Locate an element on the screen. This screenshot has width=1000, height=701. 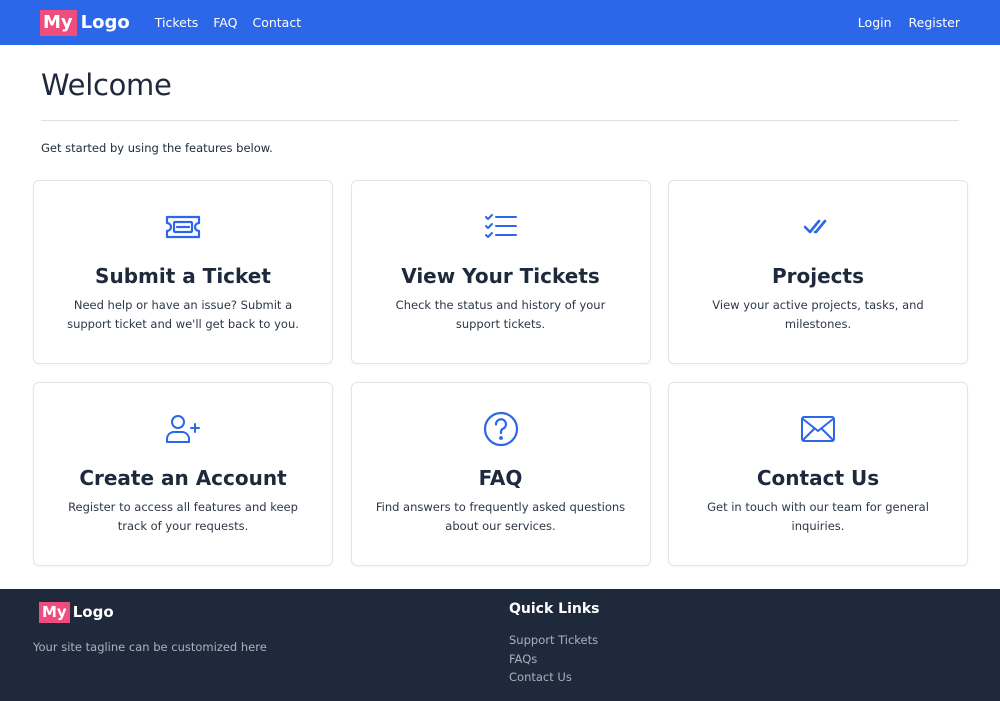
nav-tickets-link: Tickets is located at coordinates (177, 22).